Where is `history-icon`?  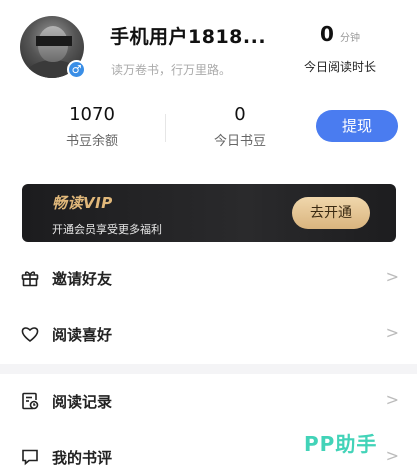 history-icon is located at coordinates (30, 401).